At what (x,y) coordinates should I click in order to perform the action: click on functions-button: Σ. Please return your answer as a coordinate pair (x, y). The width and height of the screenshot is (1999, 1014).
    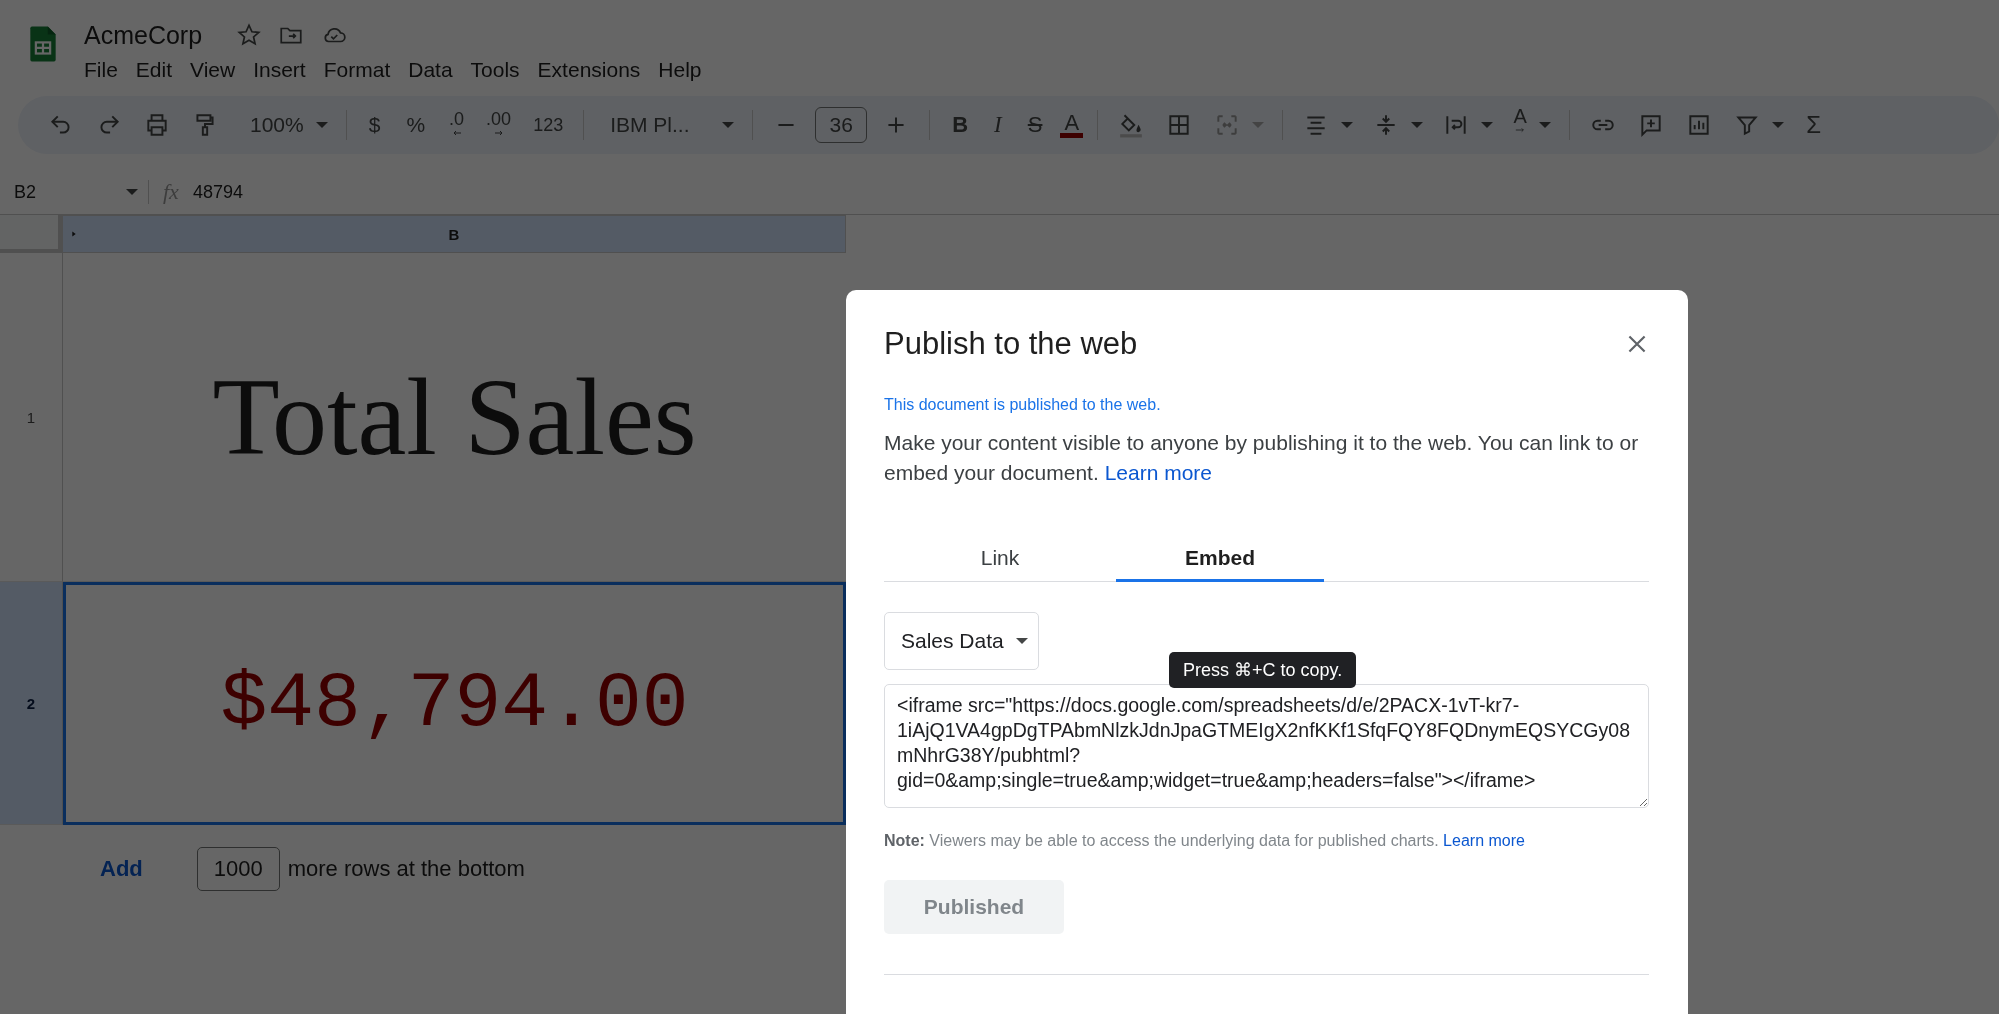
    Looking at the image, I should click on (1813, 125).